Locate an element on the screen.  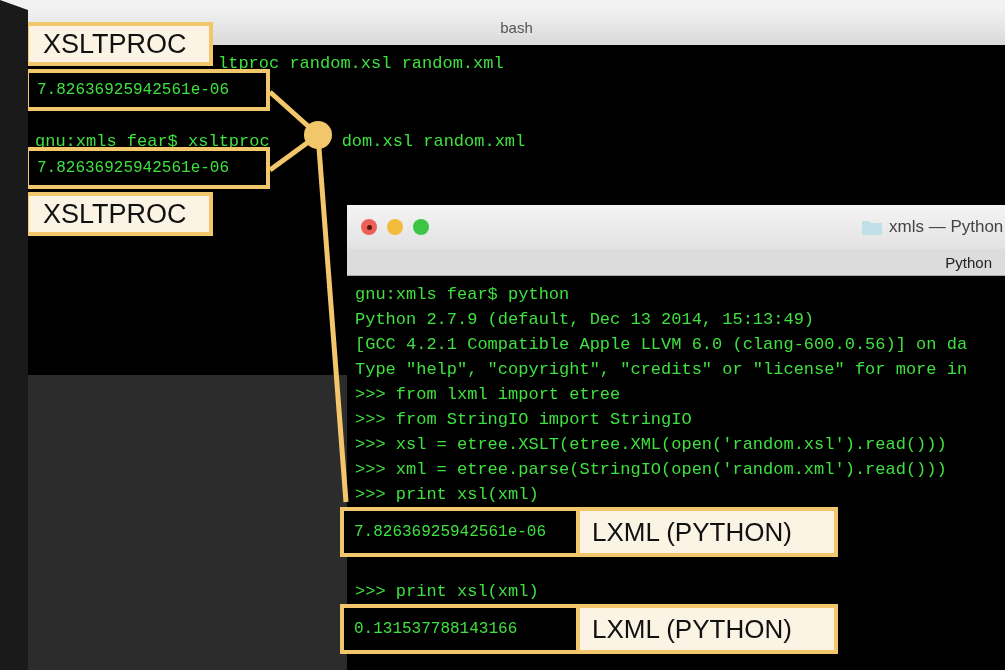
terminal-line: >>> from lxml import etree is located at coordinates (488, 395).